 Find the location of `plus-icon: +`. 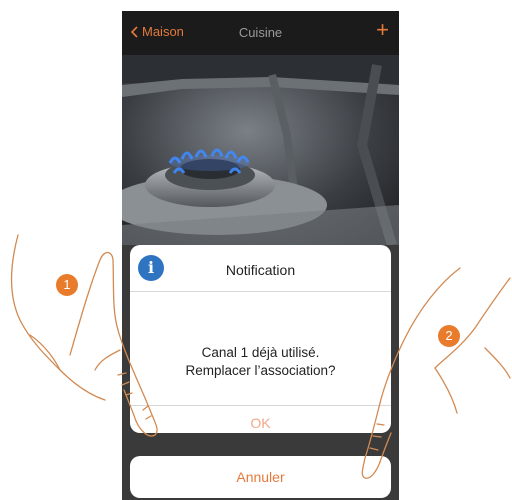

plus-icon: + is located at coordinates (382, 29).